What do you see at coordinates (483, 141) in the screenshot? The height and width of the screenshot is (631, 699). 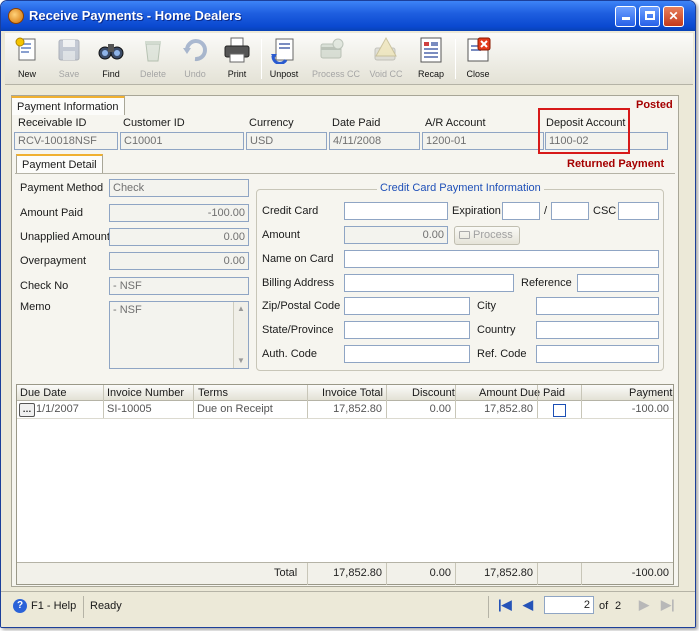 I see `ar-account-field: 1200-01` at bounding box center [483, 141].